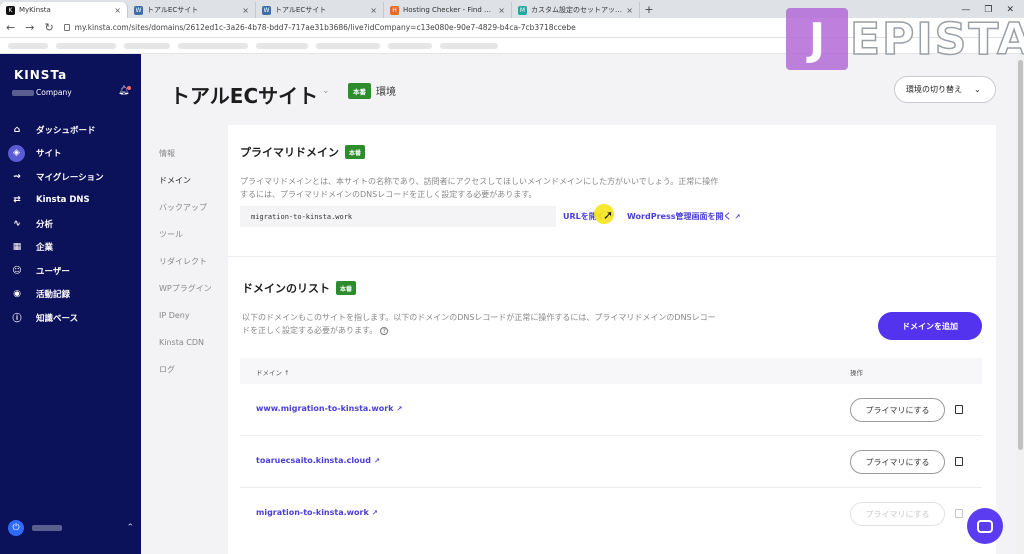  What do you see at coordinates (522, 10) in the screenshot?
I see `m-icon: M` at bounding box center [522, 10].